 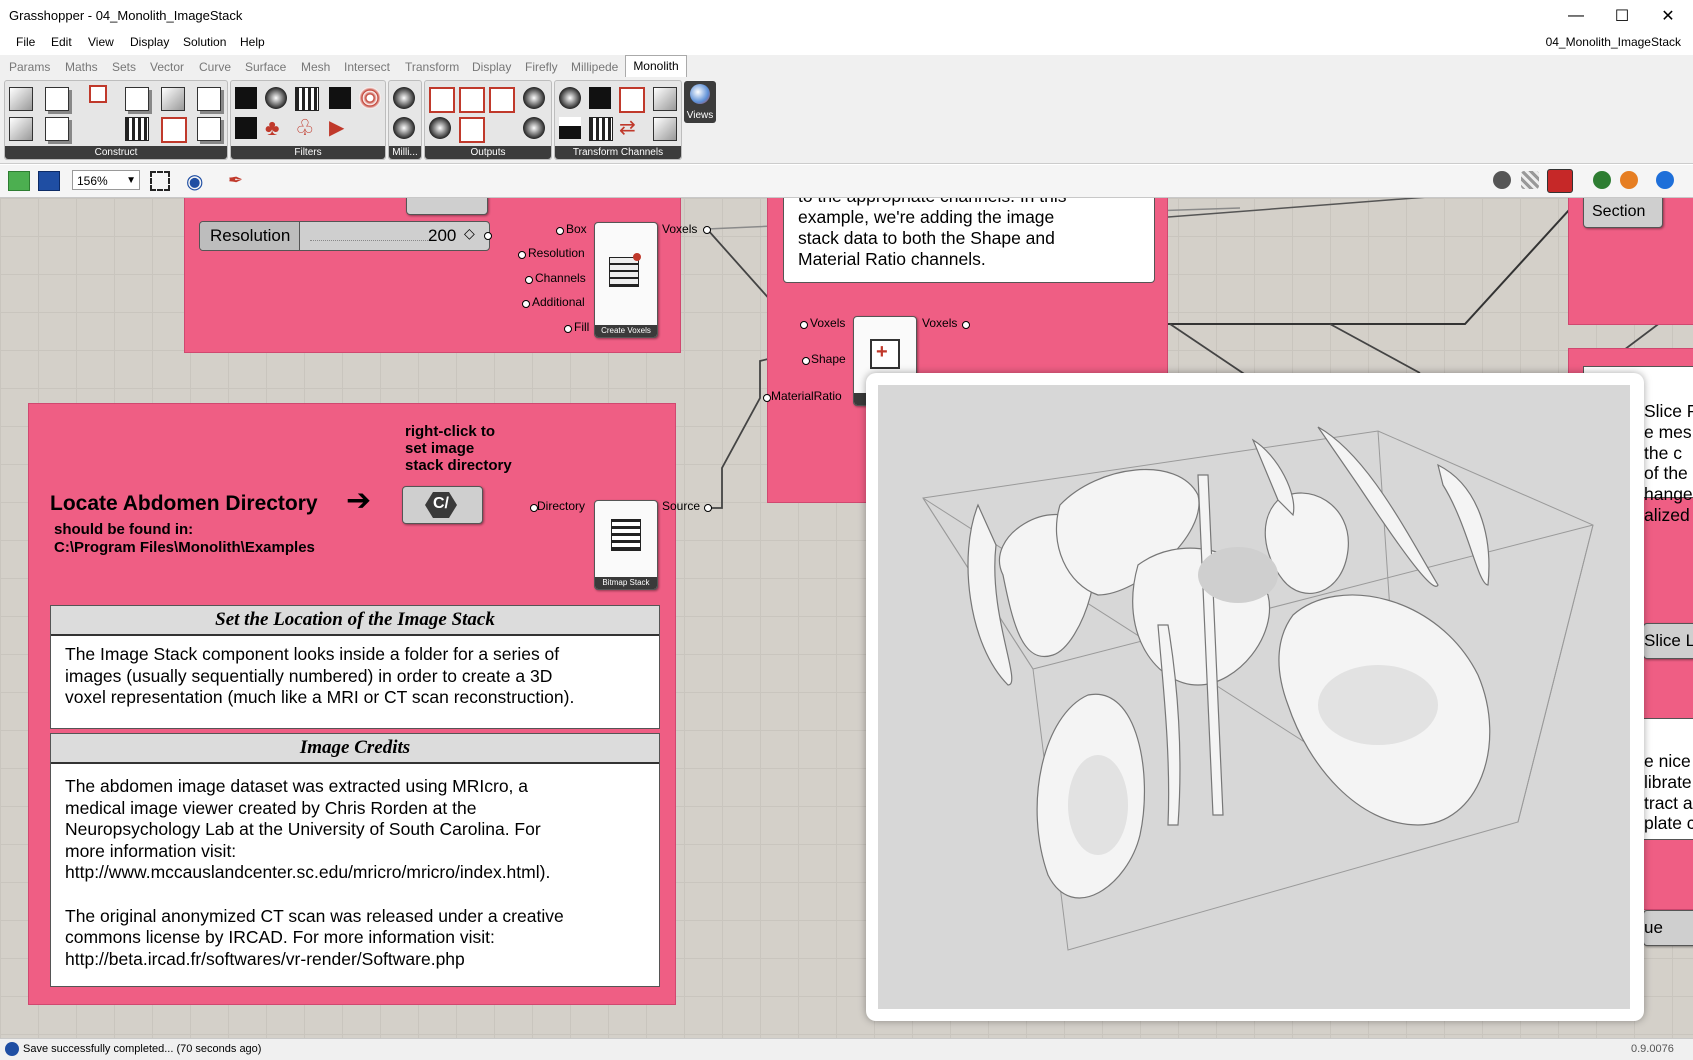 I want to click on channel-noise-icon, so click(x=601, y=129).